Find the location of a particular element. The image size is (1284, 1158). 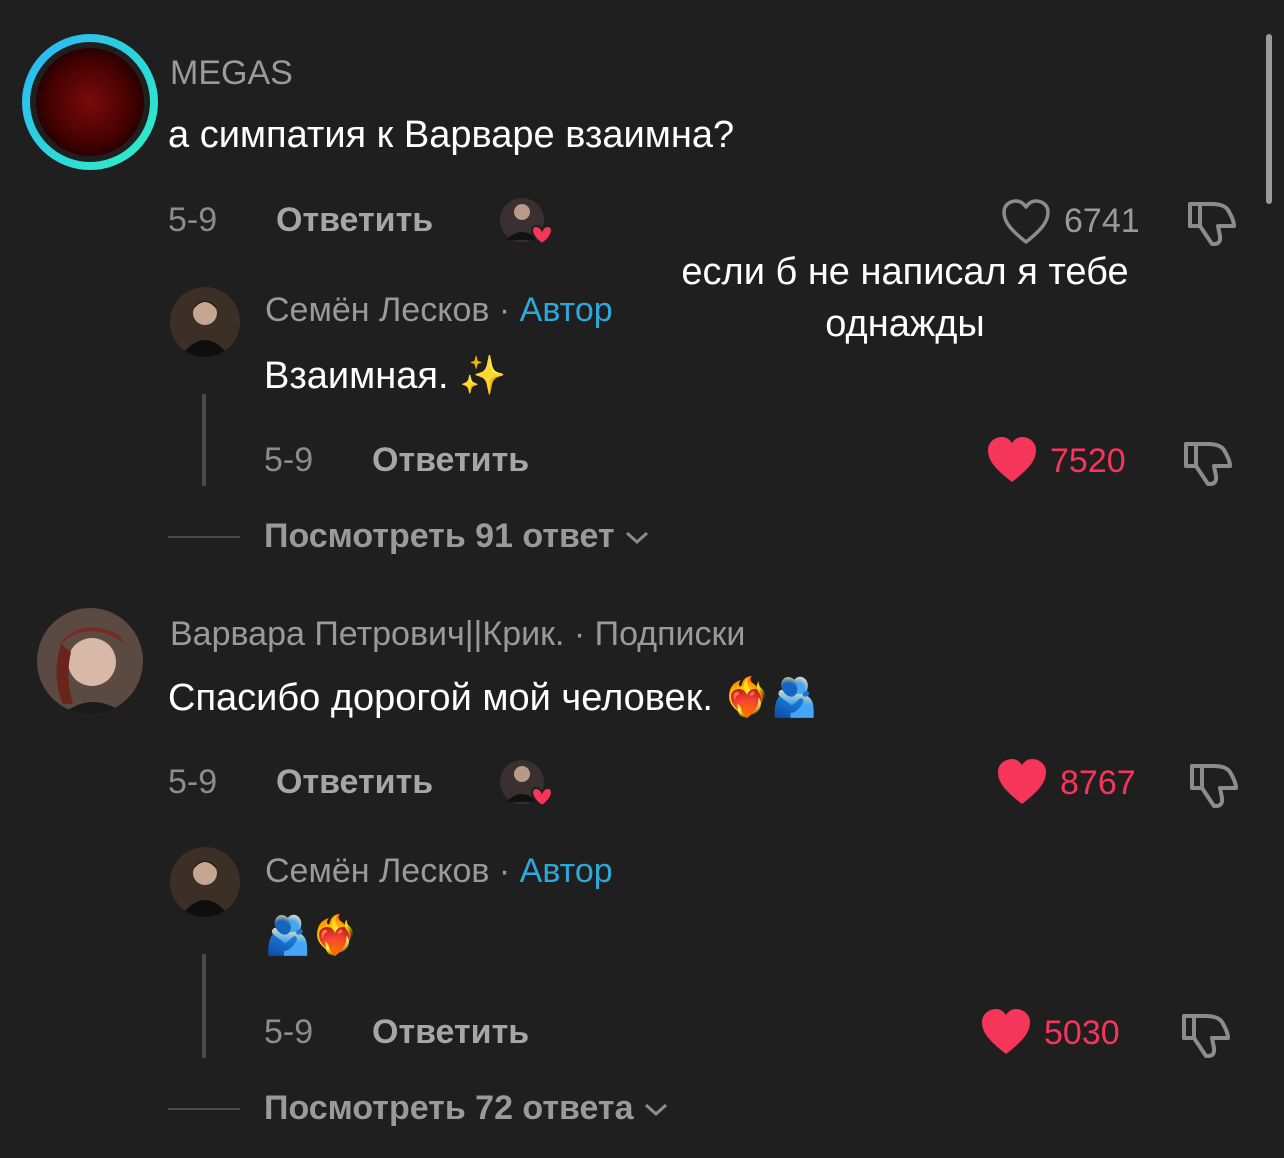

view-replies-button: Посмотреть 72 ответа is located at coordinates (466, 1108).